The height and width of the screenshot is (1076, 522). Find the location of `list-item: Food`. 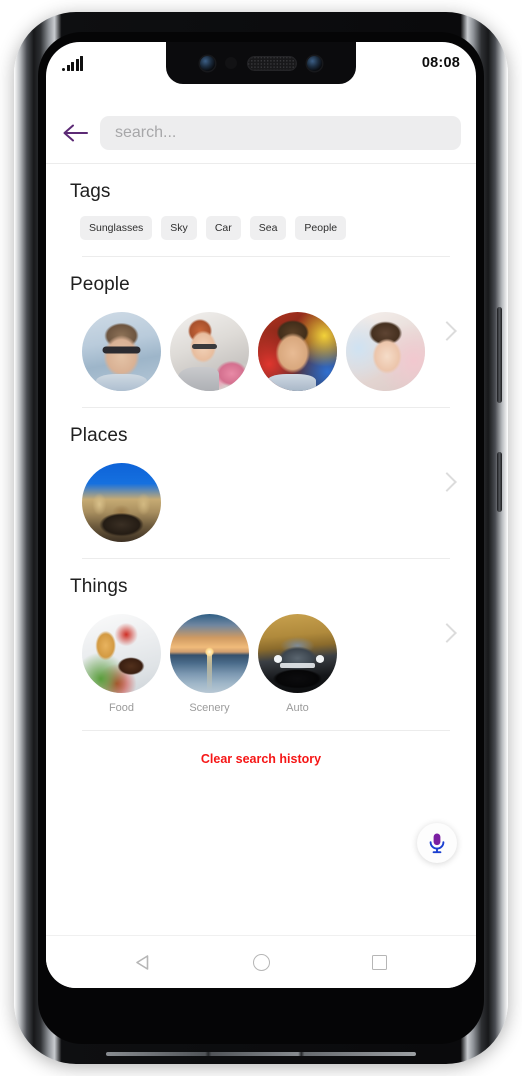

list-item: Food is located at coordinates (121, 664).